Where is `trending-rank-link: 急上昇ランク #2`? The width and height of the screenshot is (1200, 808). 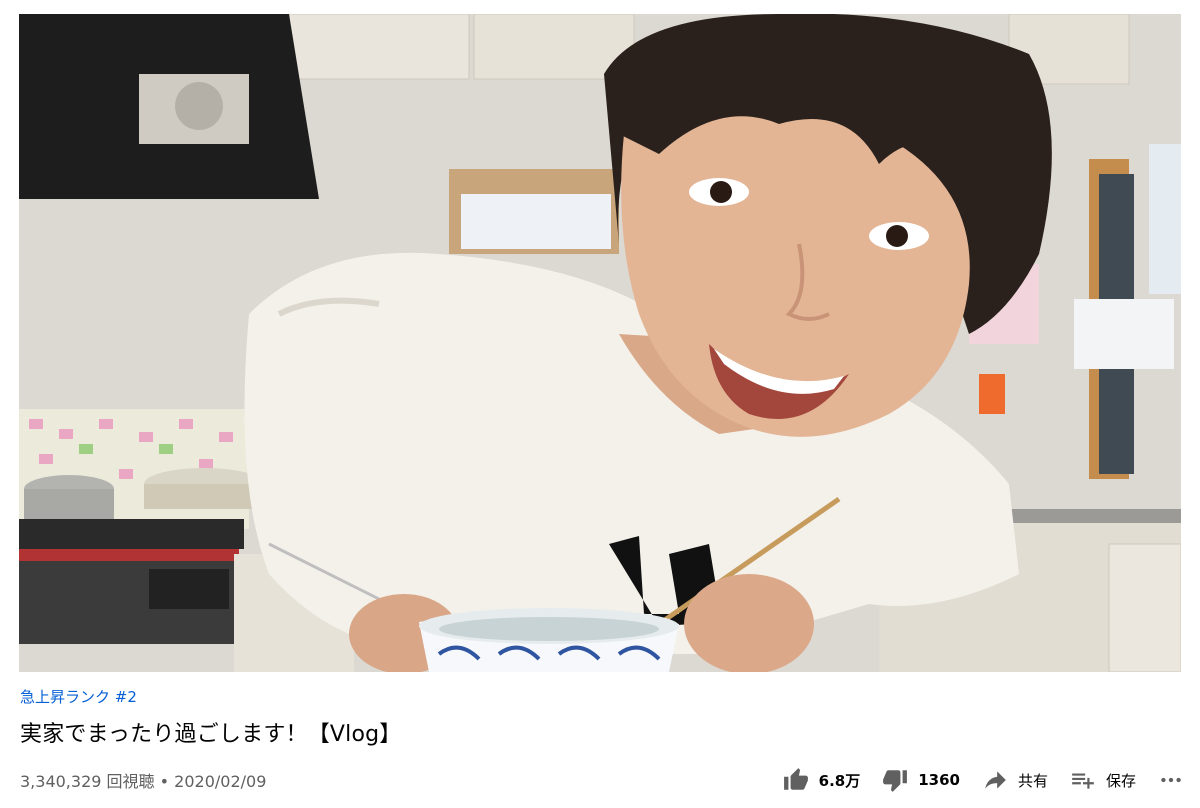
trending-rank-link: 急上昇ランク #2 is located at coordinates (78, 696).